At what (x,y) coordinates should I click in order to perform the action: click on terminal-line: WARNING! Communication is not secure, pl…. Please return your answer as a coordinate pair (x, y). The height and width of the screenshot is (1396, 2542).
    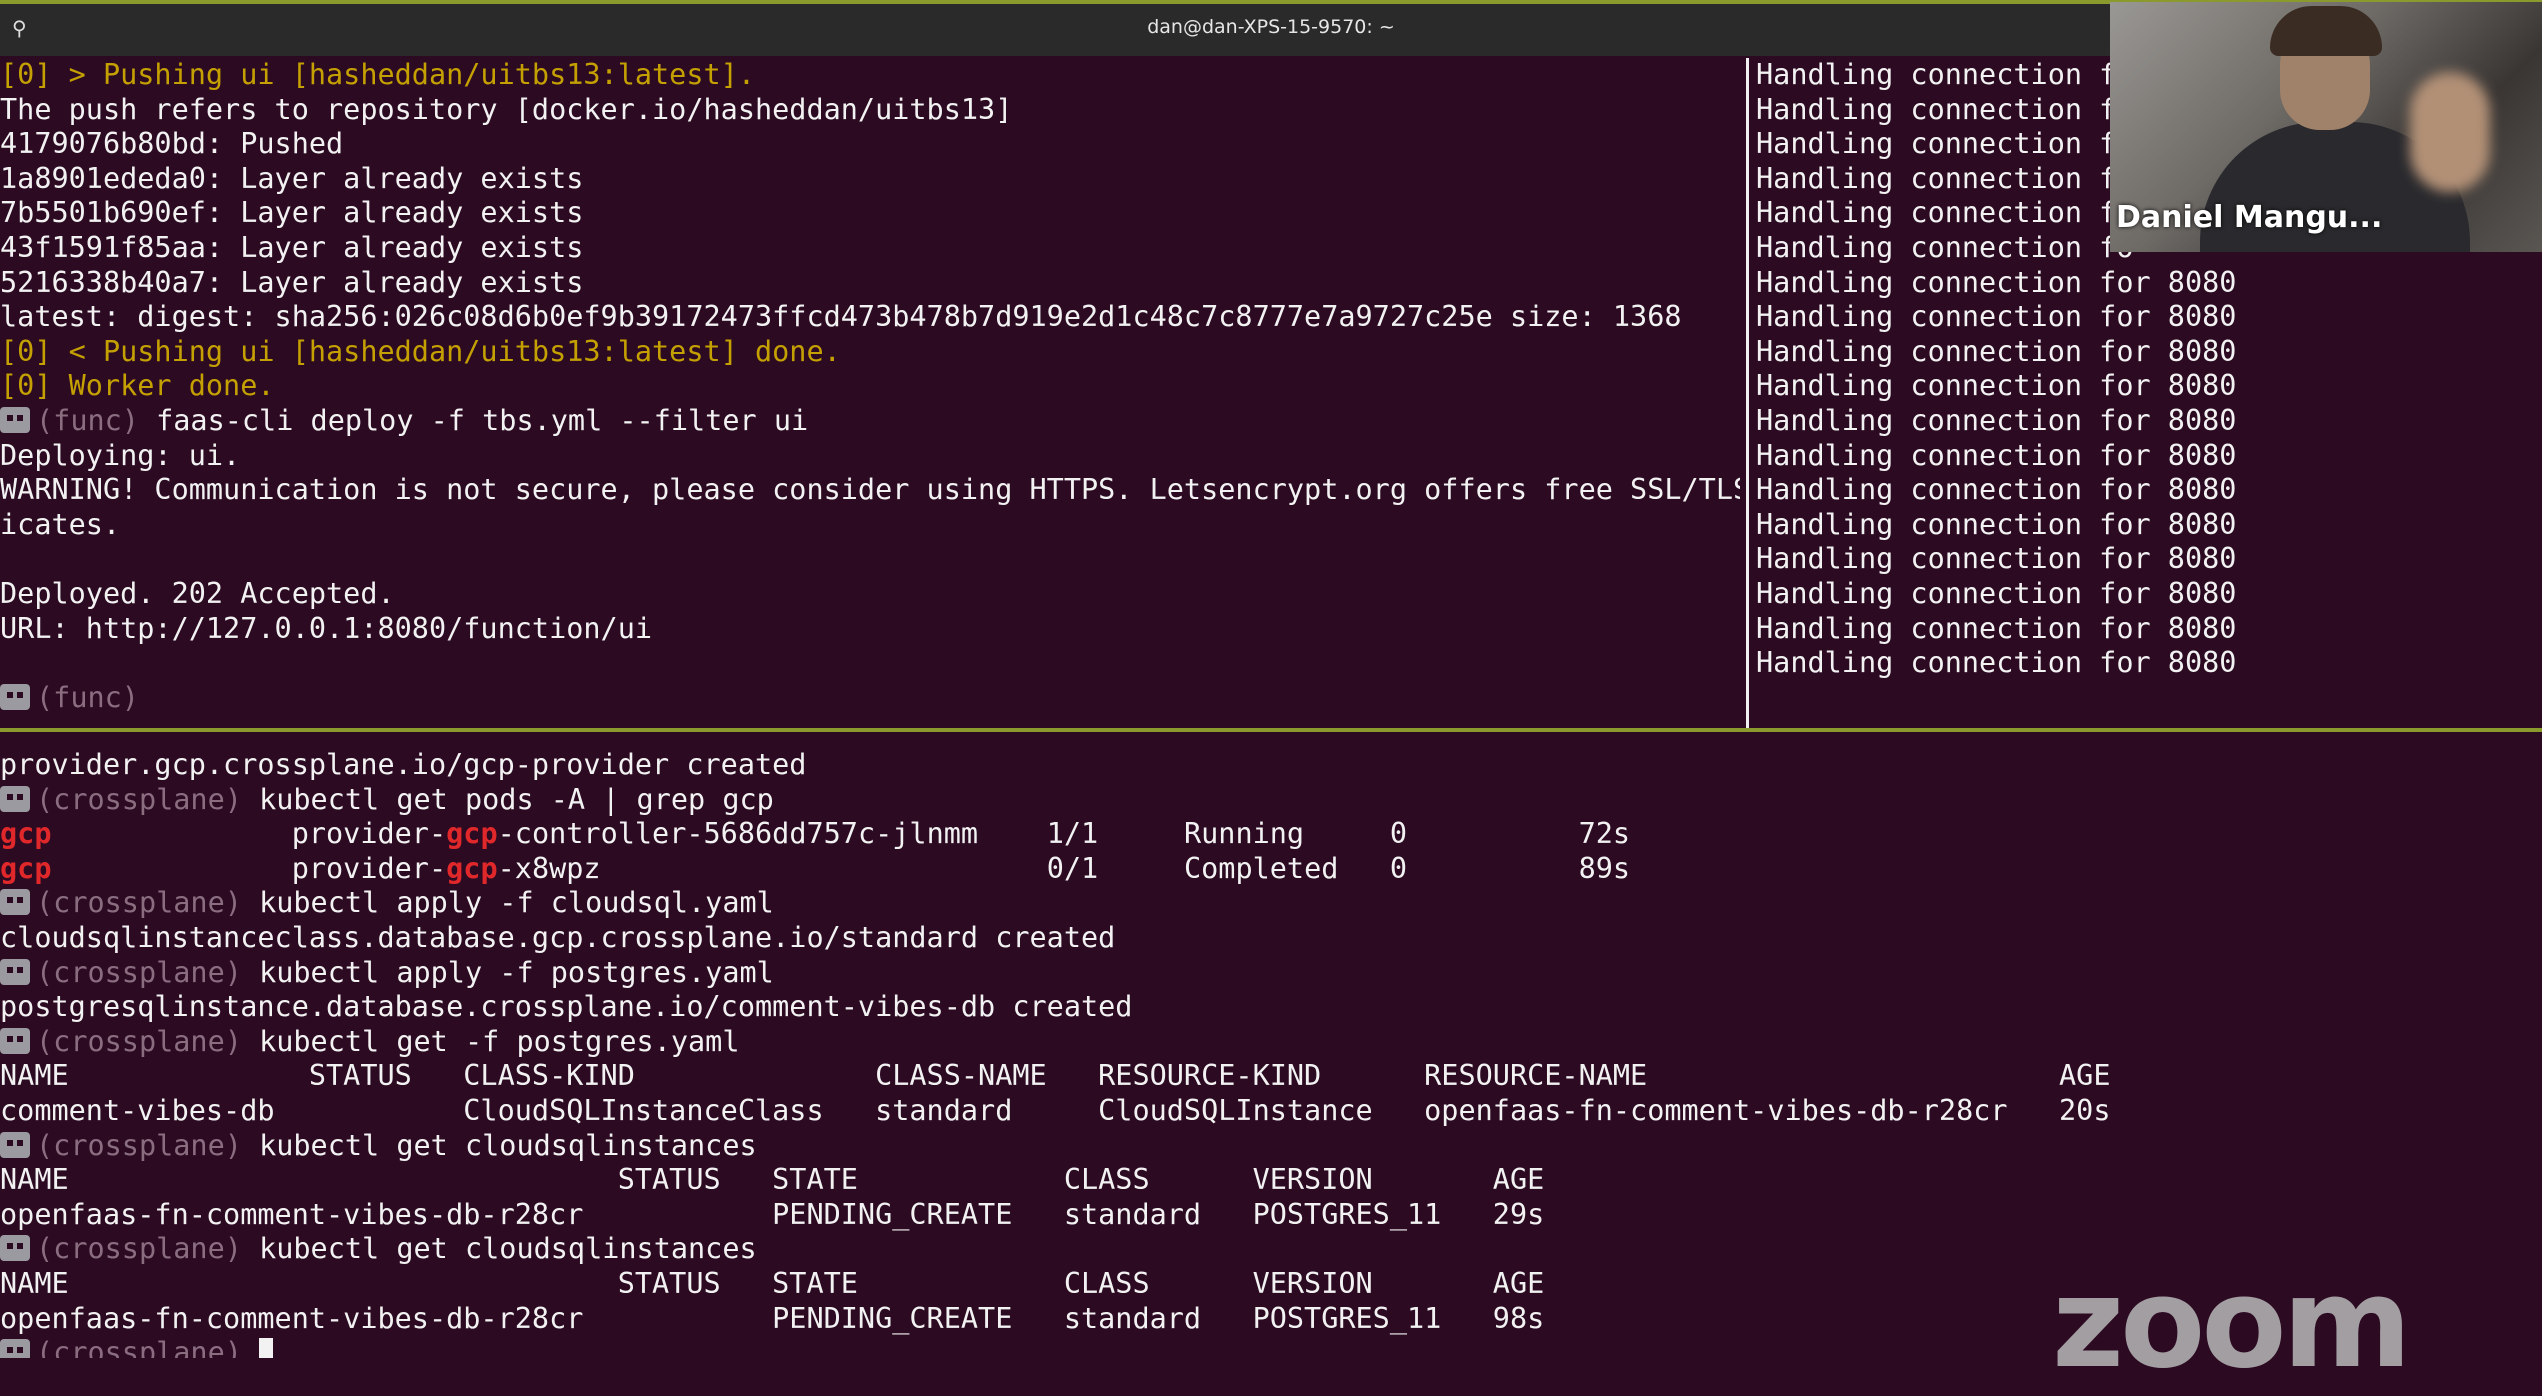
    Looking at the image, I should click on (870, 490).